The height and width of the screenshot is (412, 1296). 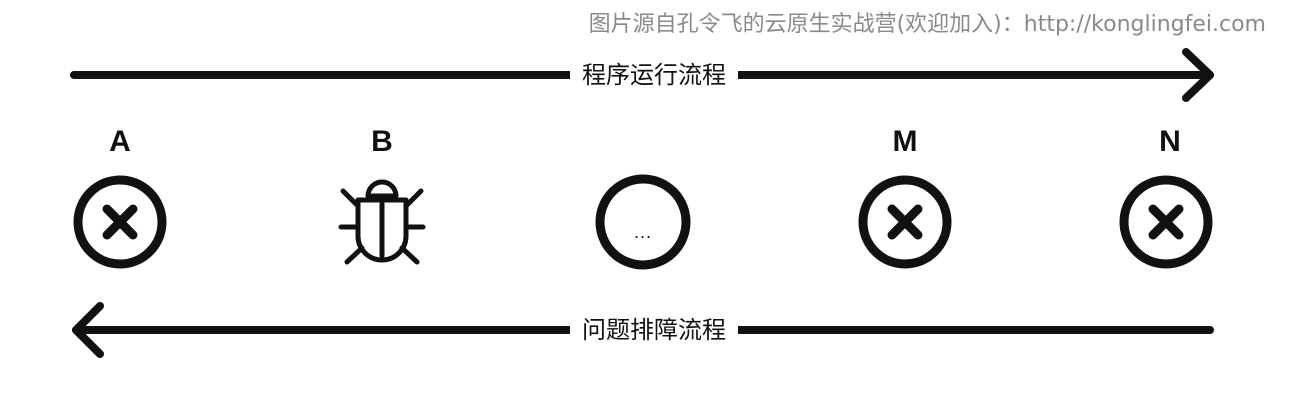 What do you see at coordinates (382, 141) in the screenshot?
I see `node-label-b: B` at bounding box center [382, 141].